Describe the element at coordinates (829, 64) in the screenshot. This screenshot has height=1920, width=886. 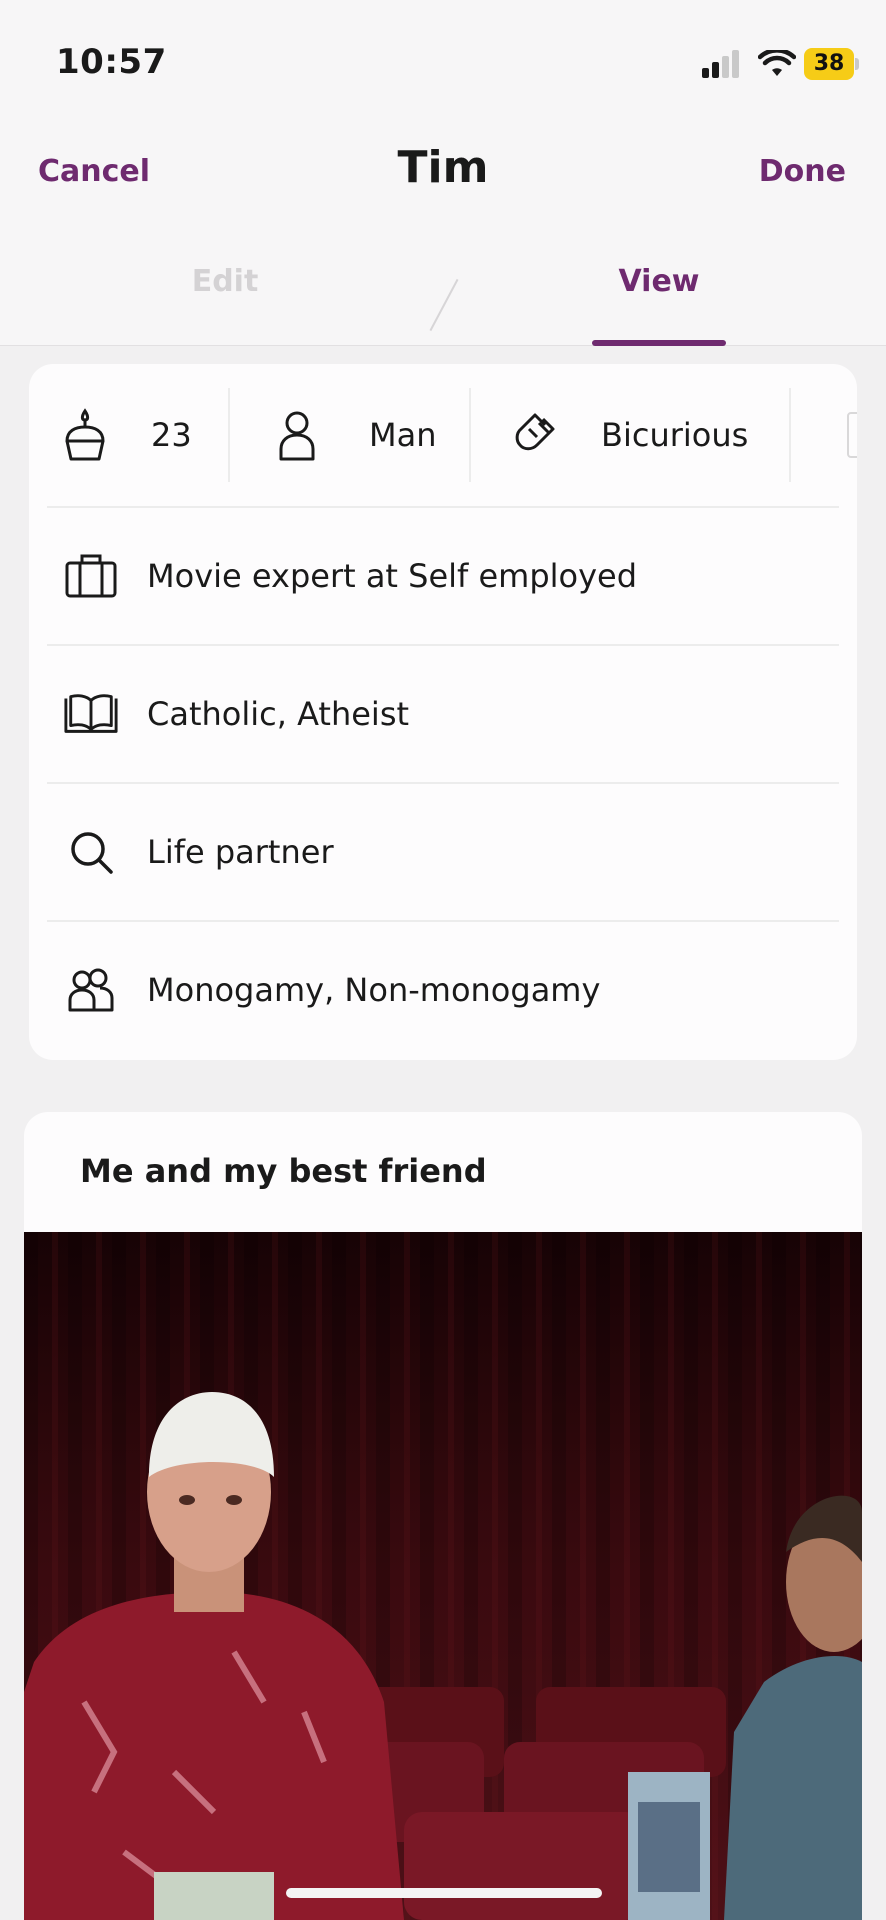
I see `battery-level: 38` at that location.